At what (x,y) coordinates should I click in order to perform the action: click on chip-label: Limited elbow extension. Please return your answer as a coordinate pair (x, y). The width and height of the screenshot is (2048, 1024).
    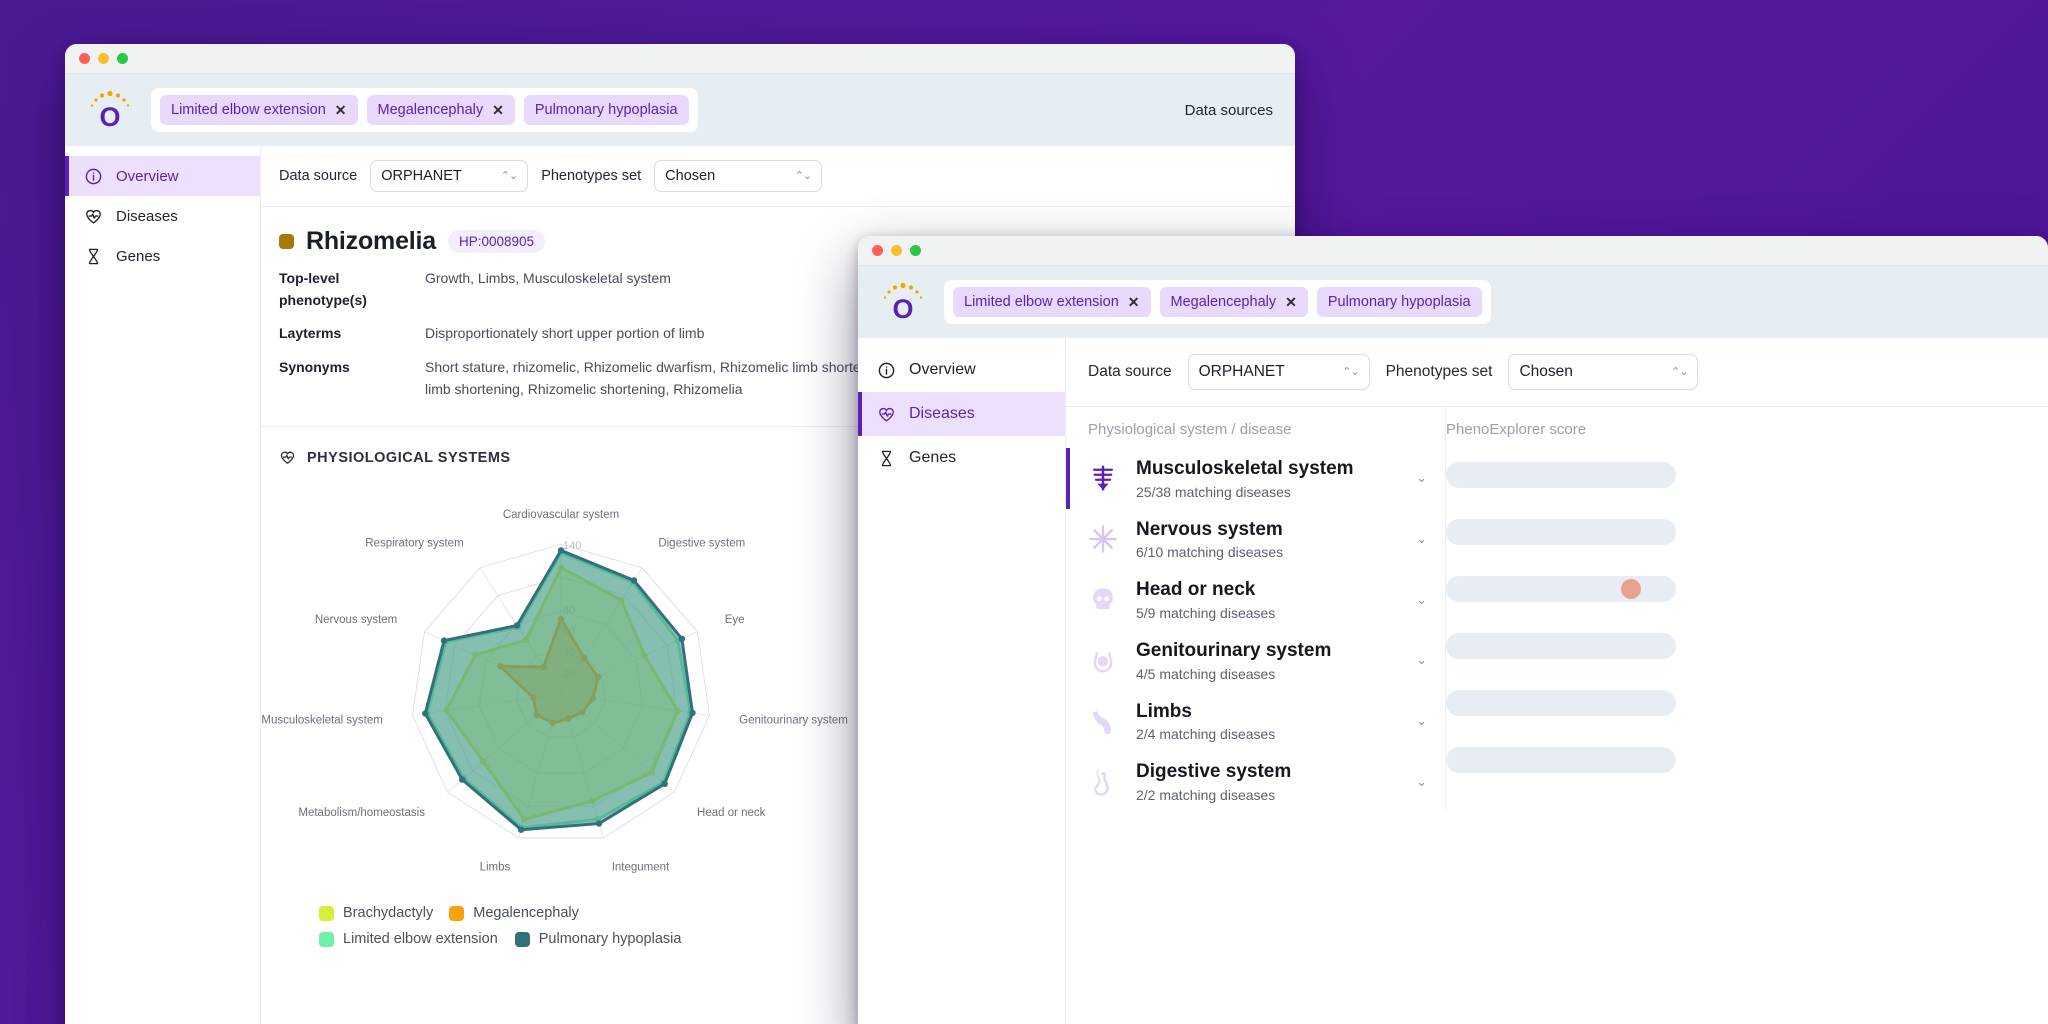
    Looking at the image, I should click on (248, 110).